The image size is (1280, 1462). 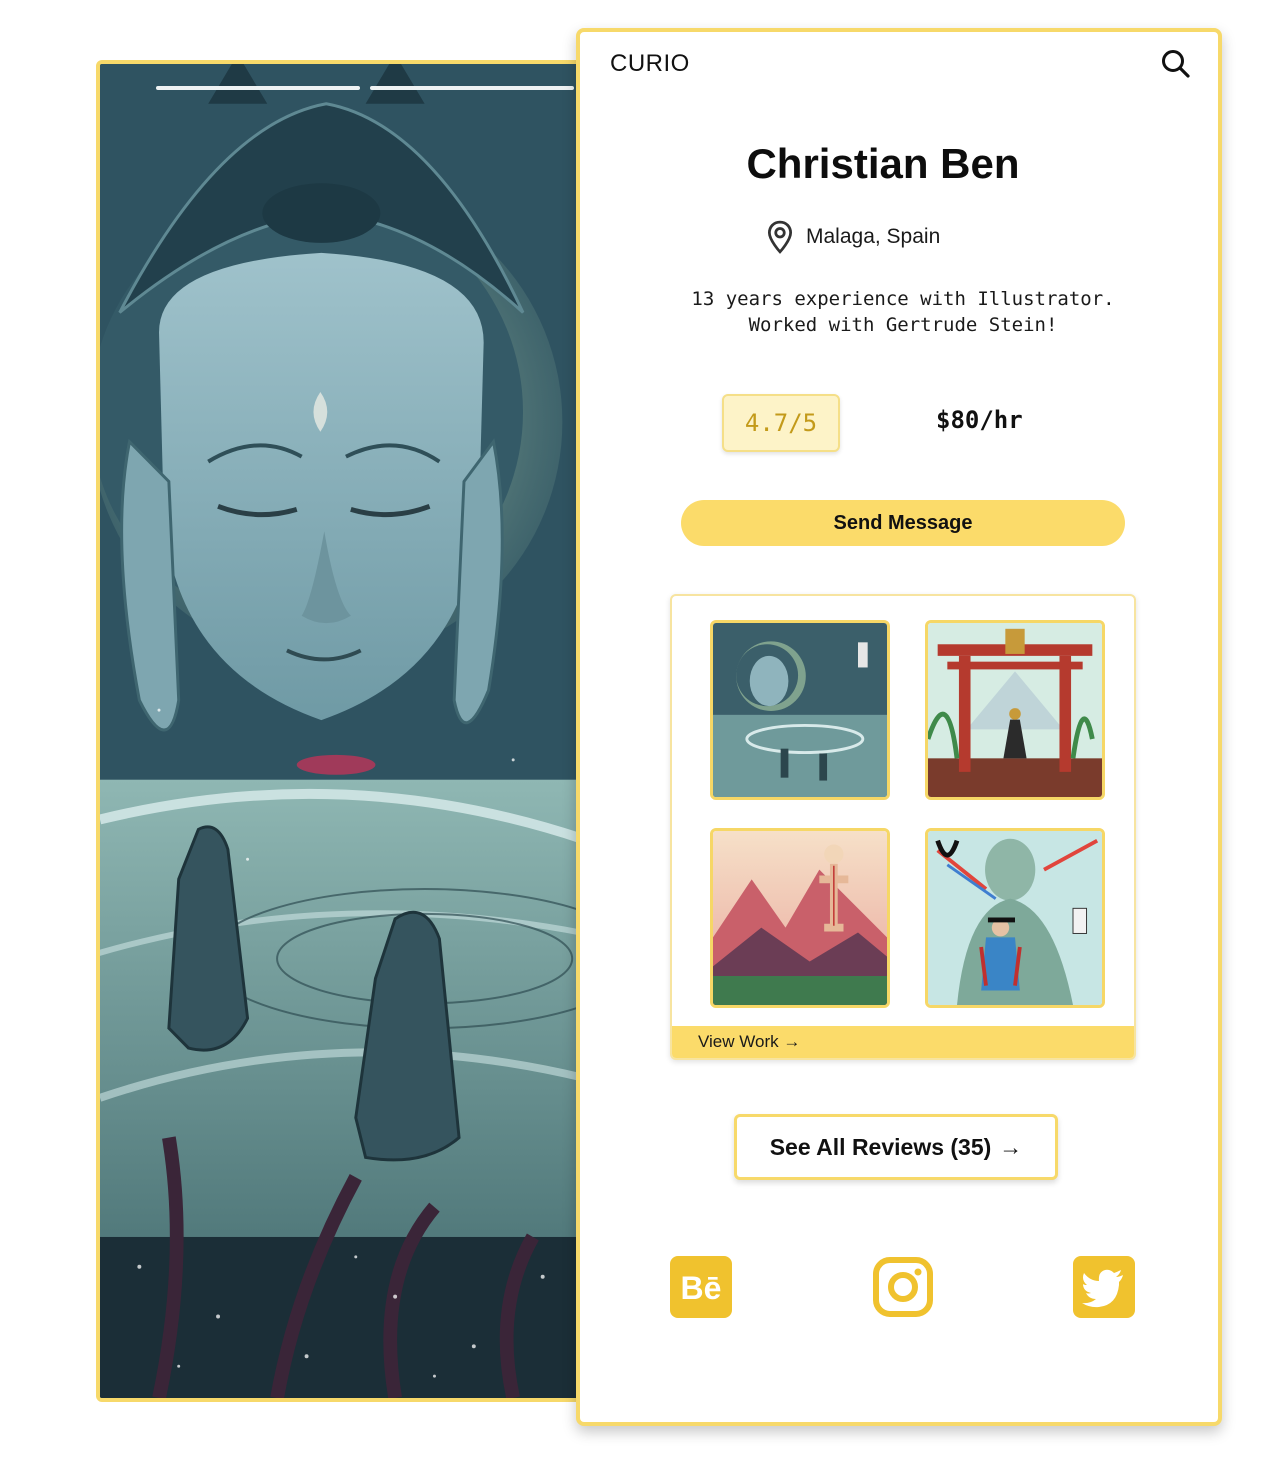 I want to click on see-all-reviews-button: See All Reviews (35) →, so click(x=896, y=1147).